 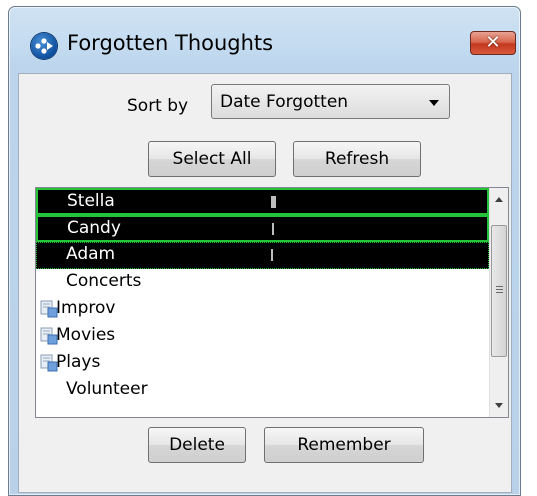 What do you see at coordinates (91, 254) in the screenshot?
I see `list-item-label: Adam` at bounding box center [91, 254].